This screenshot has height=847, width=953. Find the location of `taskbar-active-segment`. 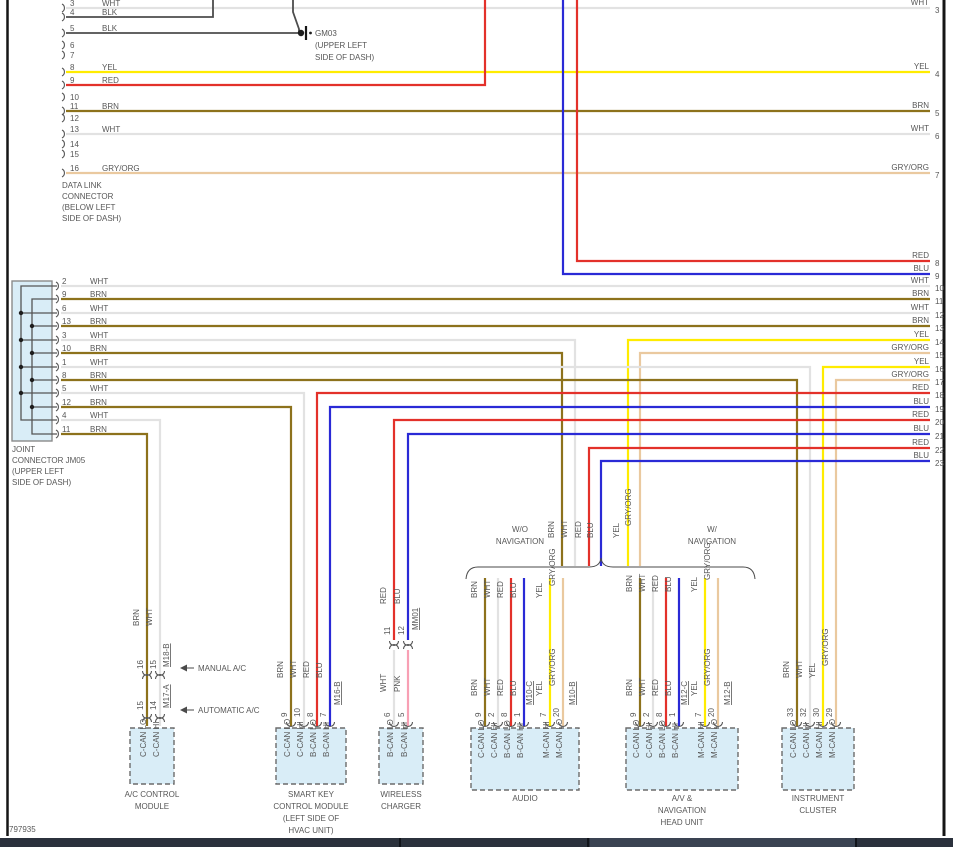

taskbar-active-segment is located at coordinates (722, 842).